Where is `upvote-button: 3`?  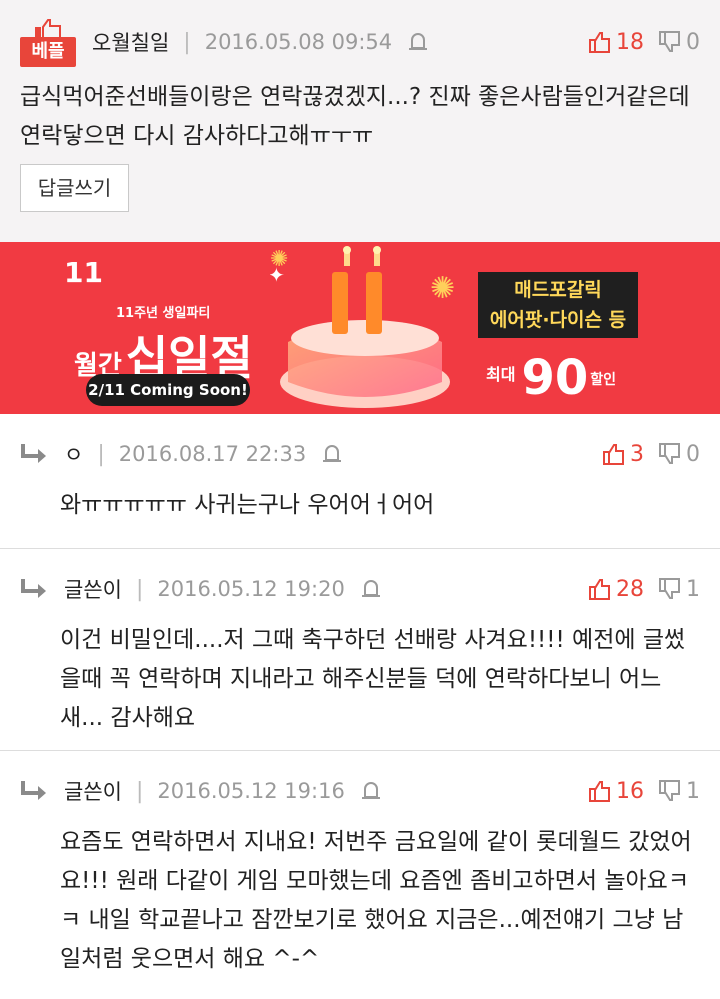
upvote-button: 3 is located at coordinates (623, 454).